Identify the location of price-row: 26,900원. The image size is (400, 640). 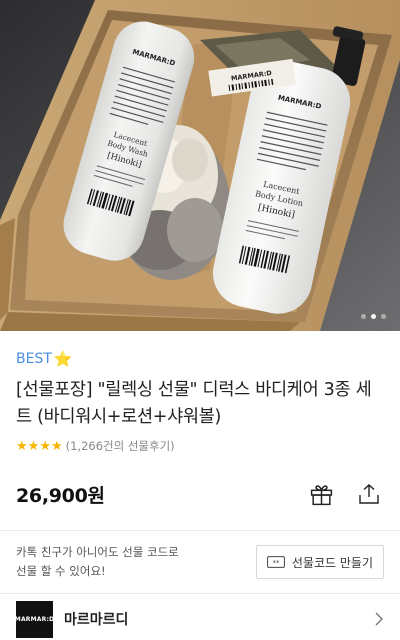
(200, 494).